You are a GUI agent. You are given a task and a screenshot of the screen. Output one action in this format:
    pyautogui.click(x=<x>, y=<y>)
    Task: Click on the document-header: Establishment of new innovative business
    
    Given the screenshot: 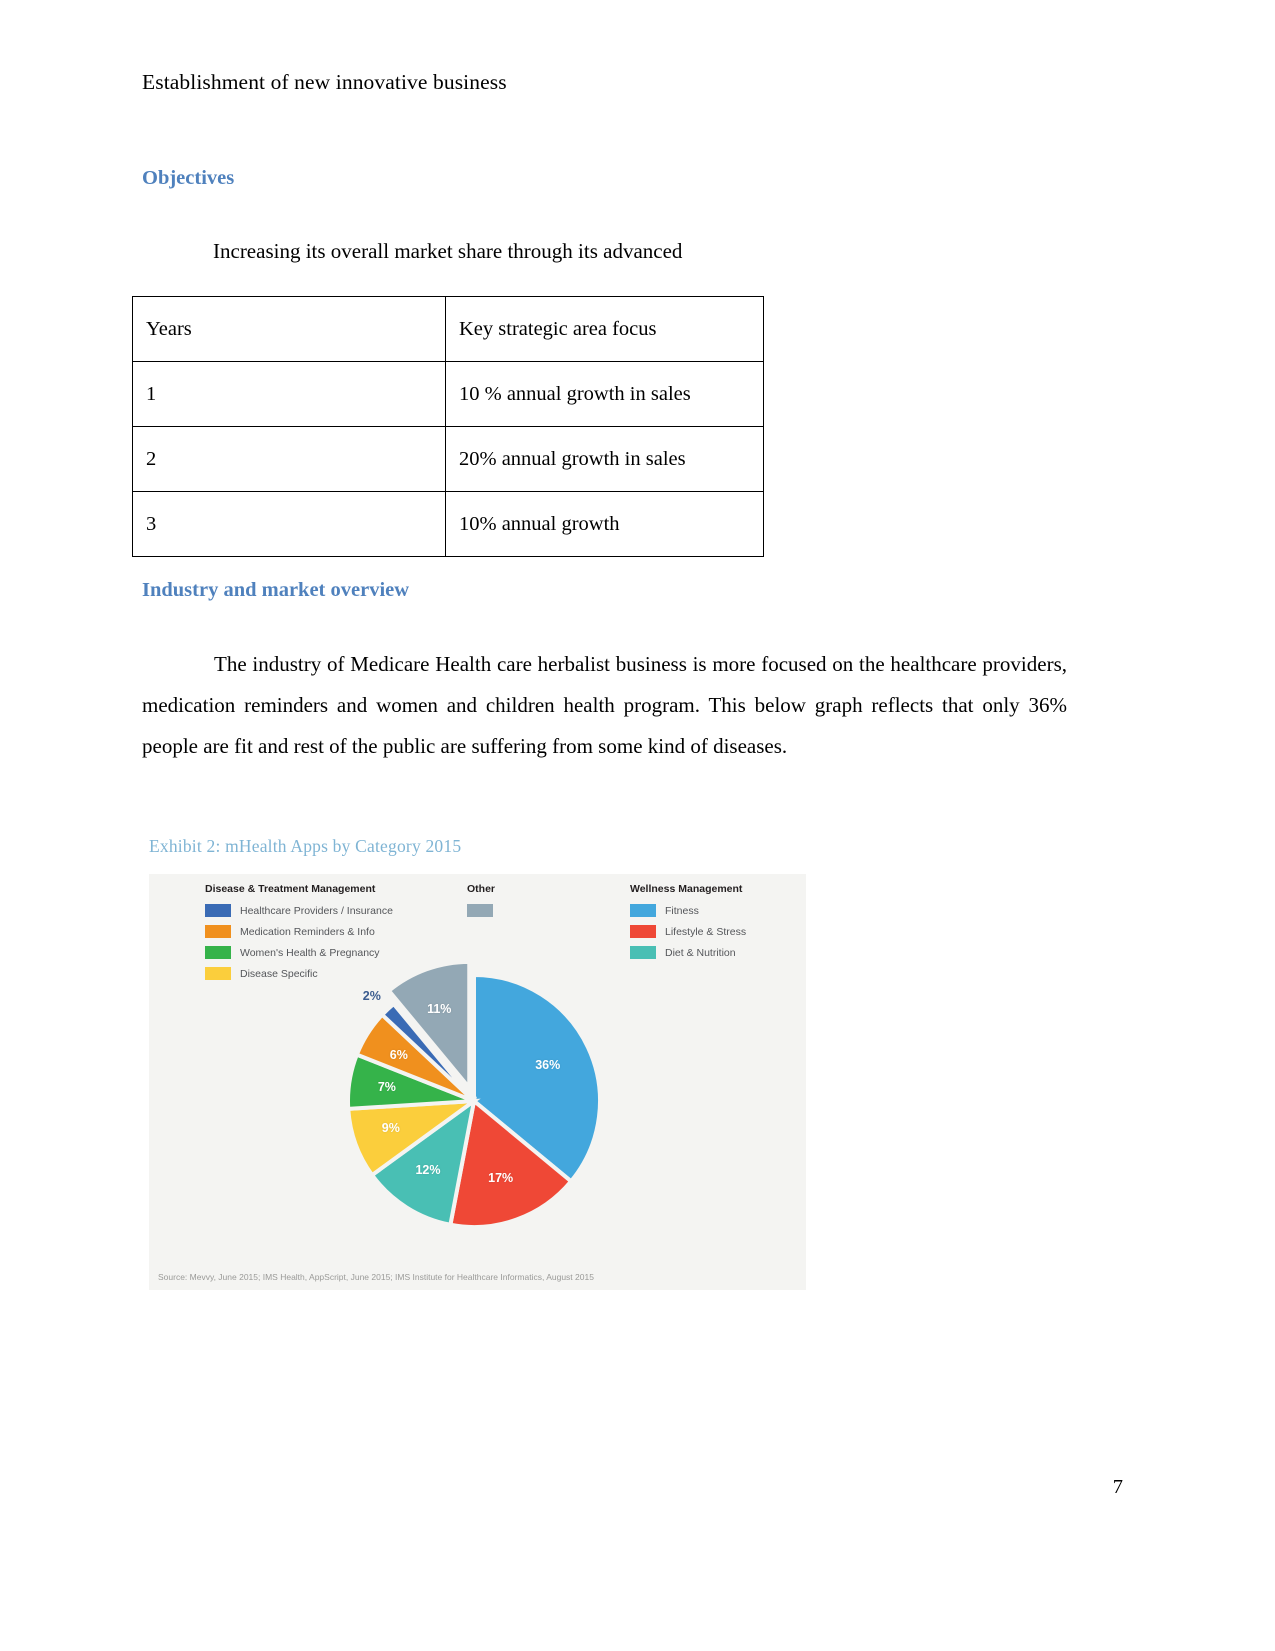 What is the action you would take?
    pyautogui.click(x=324, y=82)
    